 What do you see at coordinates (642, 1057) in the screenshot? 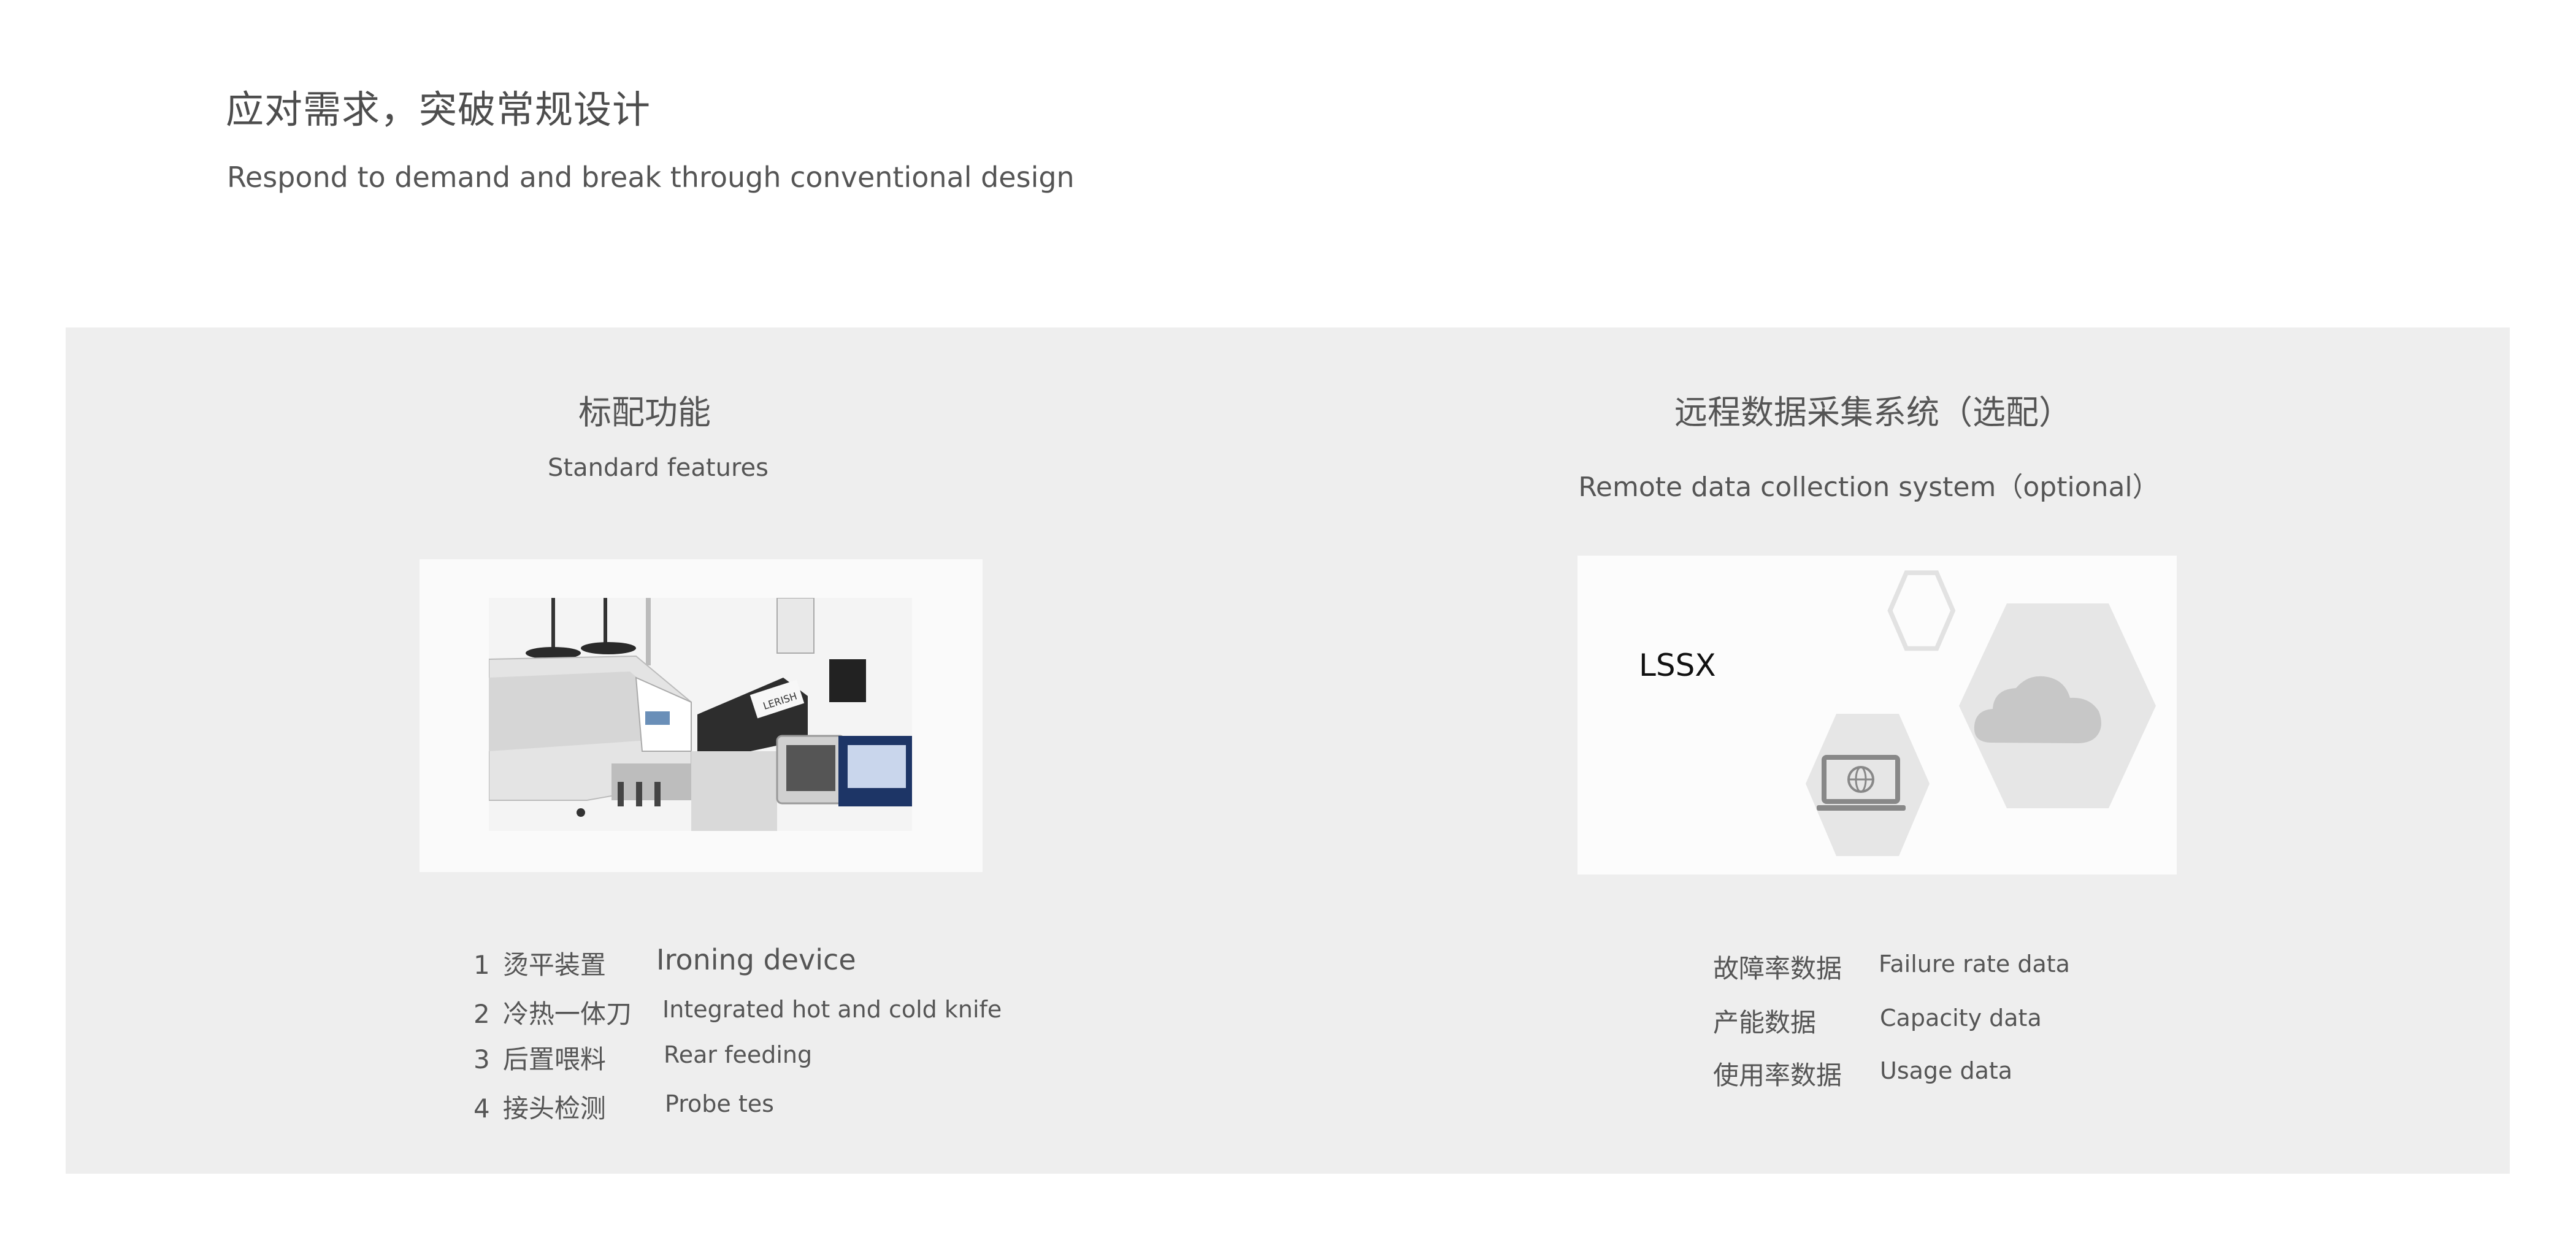
I see `list-item: 3 后置喂料 Rear feeding` at bounding box center [642, 1057].